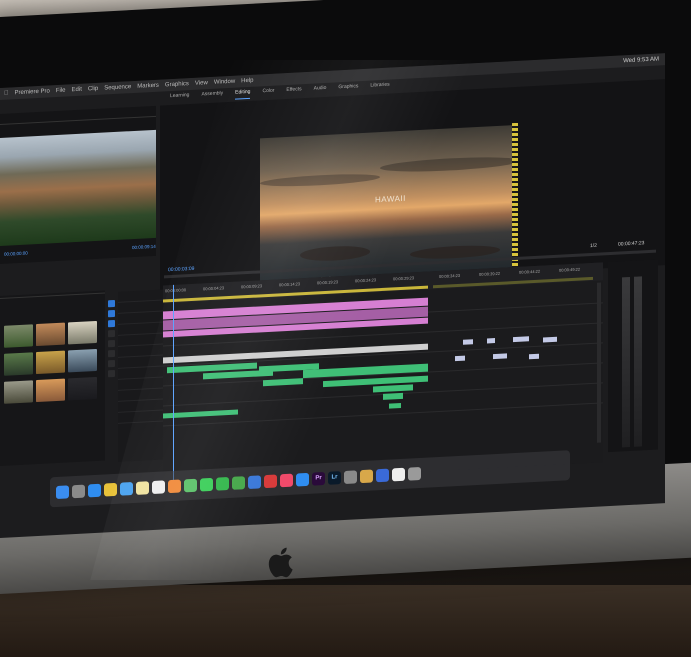  What do you see at coordinates (126, 488) in the screenshot?
I see `mail-icon` at bounding box center [126, 488].